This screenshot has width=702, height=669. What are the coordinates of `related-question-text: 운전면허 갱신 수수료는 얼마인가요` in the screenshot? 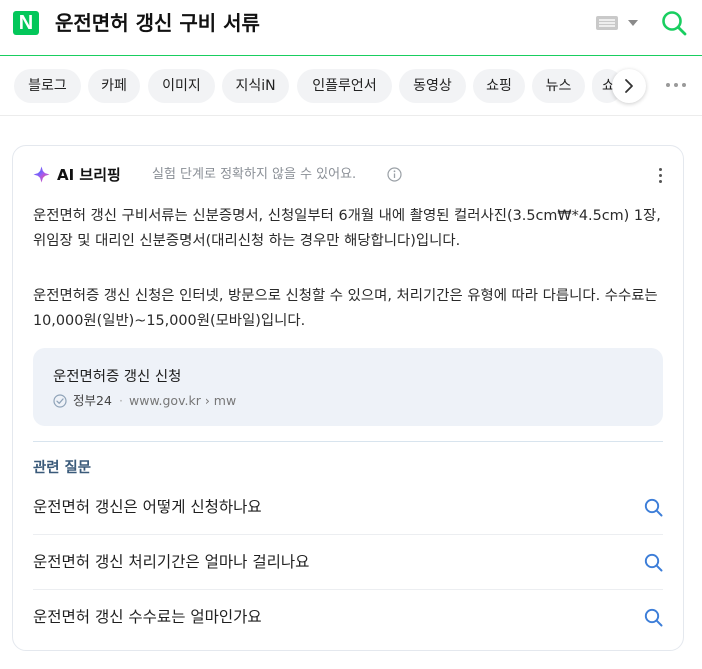 It's located at (147, 617).